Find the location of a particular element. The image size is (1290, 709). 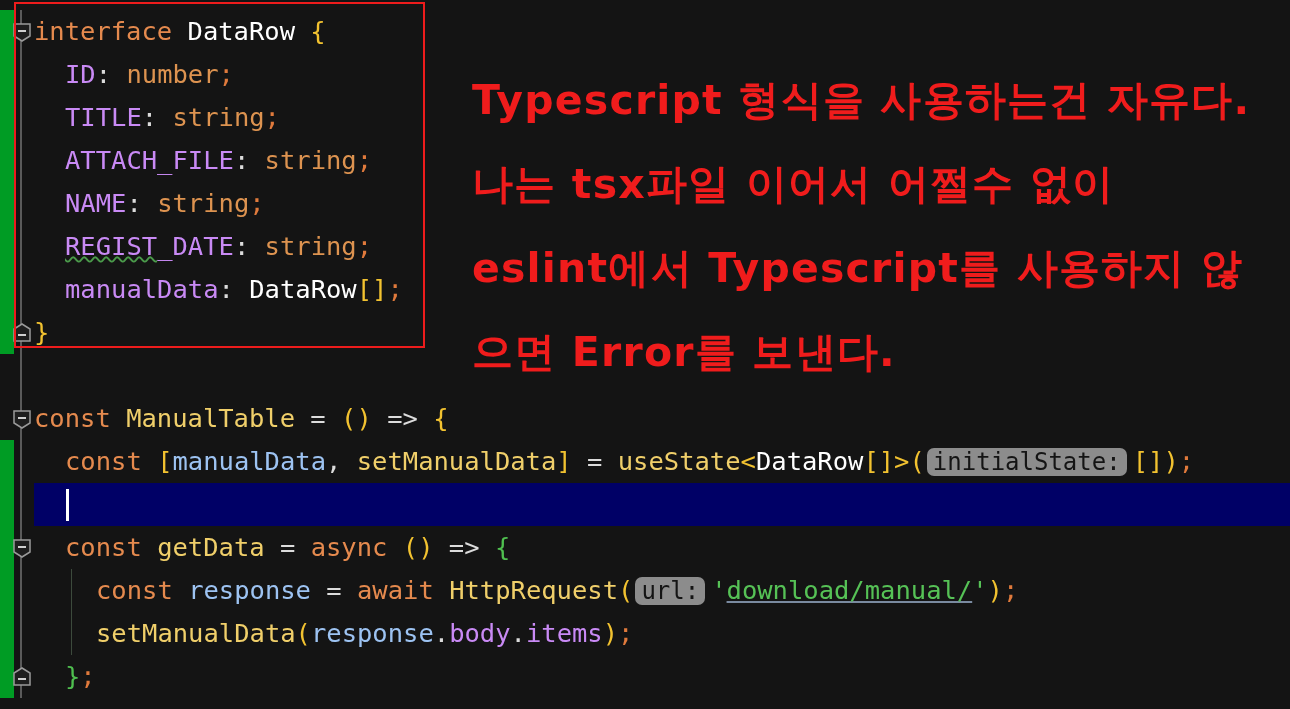

code-text: 'download/manual/'); is located at coordinates (865, 590).